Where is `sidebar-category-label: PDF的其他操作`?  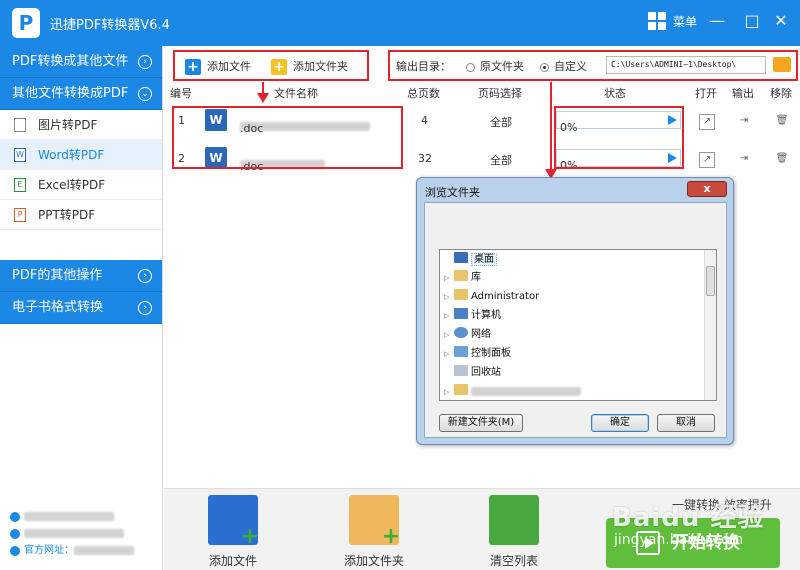 sidebar-category-label: PDF的其他操作 is located at coordinates (57, 275).